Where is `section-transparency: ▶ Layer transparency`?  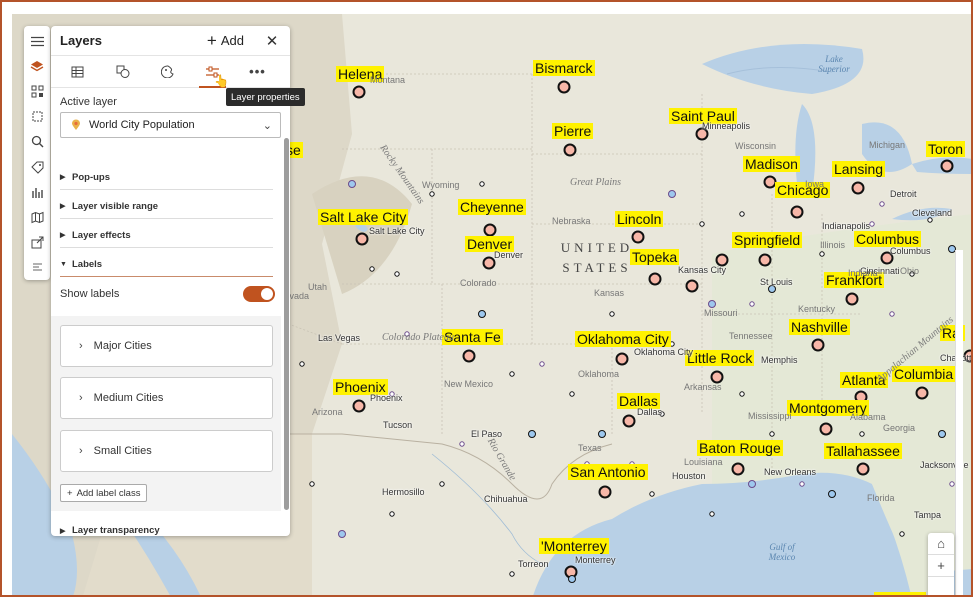 section-transparency: ▶ Layer transparency is located at coordinates (166, 527).